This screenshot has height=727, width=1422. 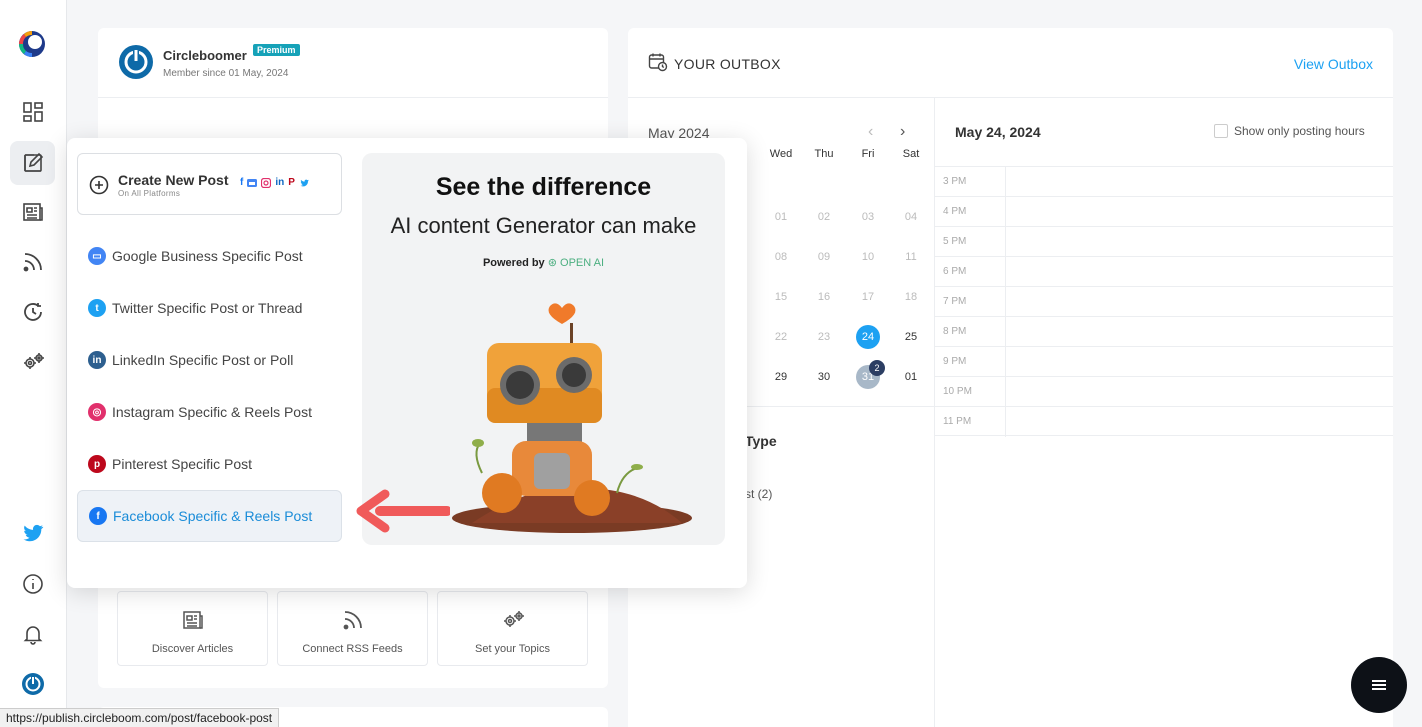 What do you see at coordinates (868, 154) in the screenshot?
I see `day-header: Fri` at bounding box center [868, 154].